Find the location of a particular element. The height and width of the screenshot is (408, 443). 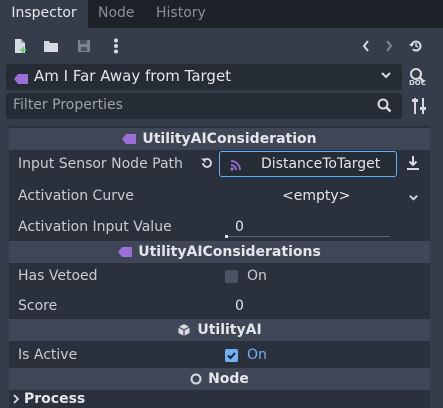

has-vetoed-checkbox is located at coordinates (231, 276).